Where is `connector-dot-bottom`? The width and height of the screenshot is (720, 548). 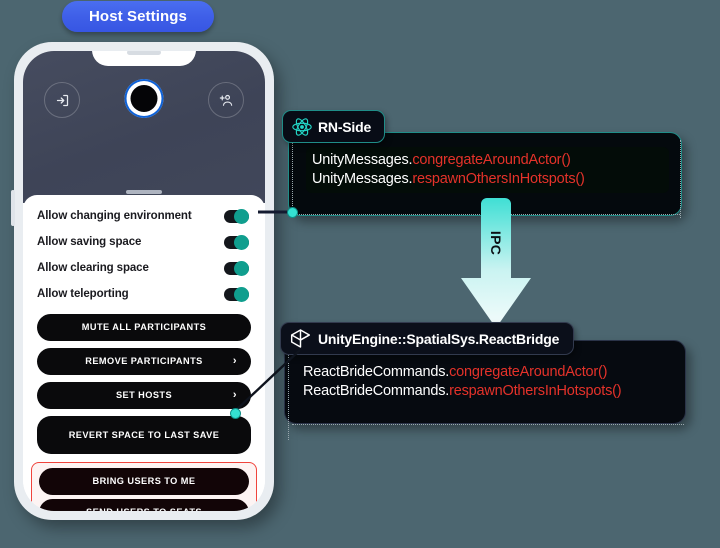
connector-dot-bottom is located at coordinates (235, 413).